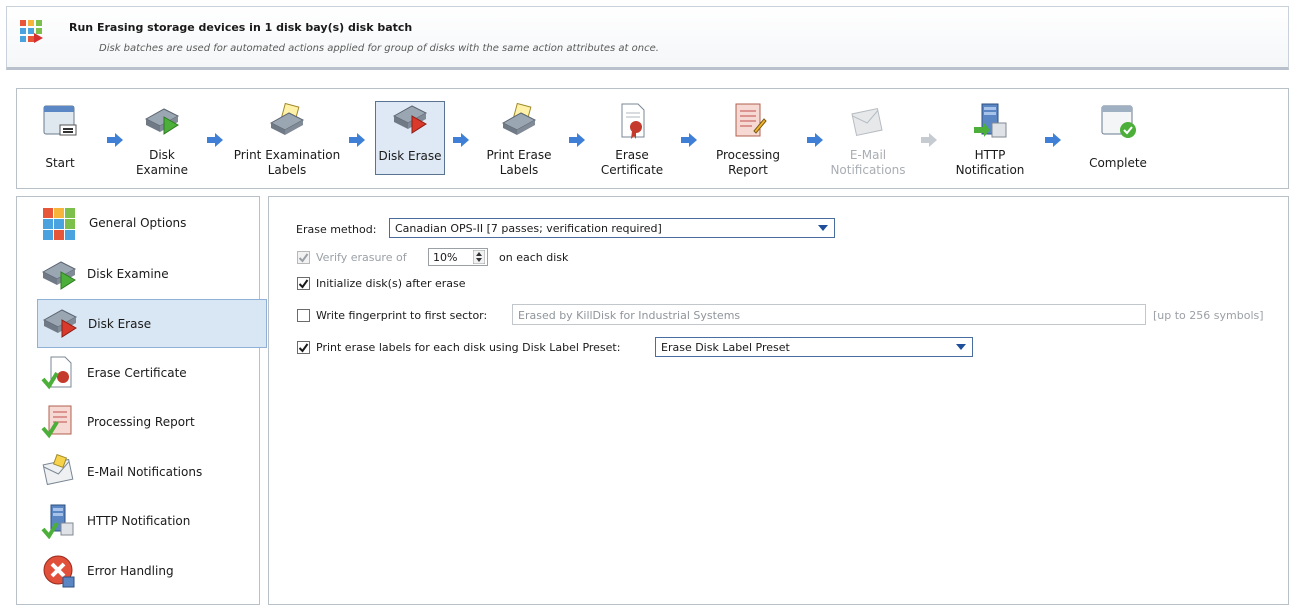 The width and height of the screenshot is (1295, 607). Describe the element at coordinates (60, 138) in the screenshot. I see `step-start: Start` at that location.